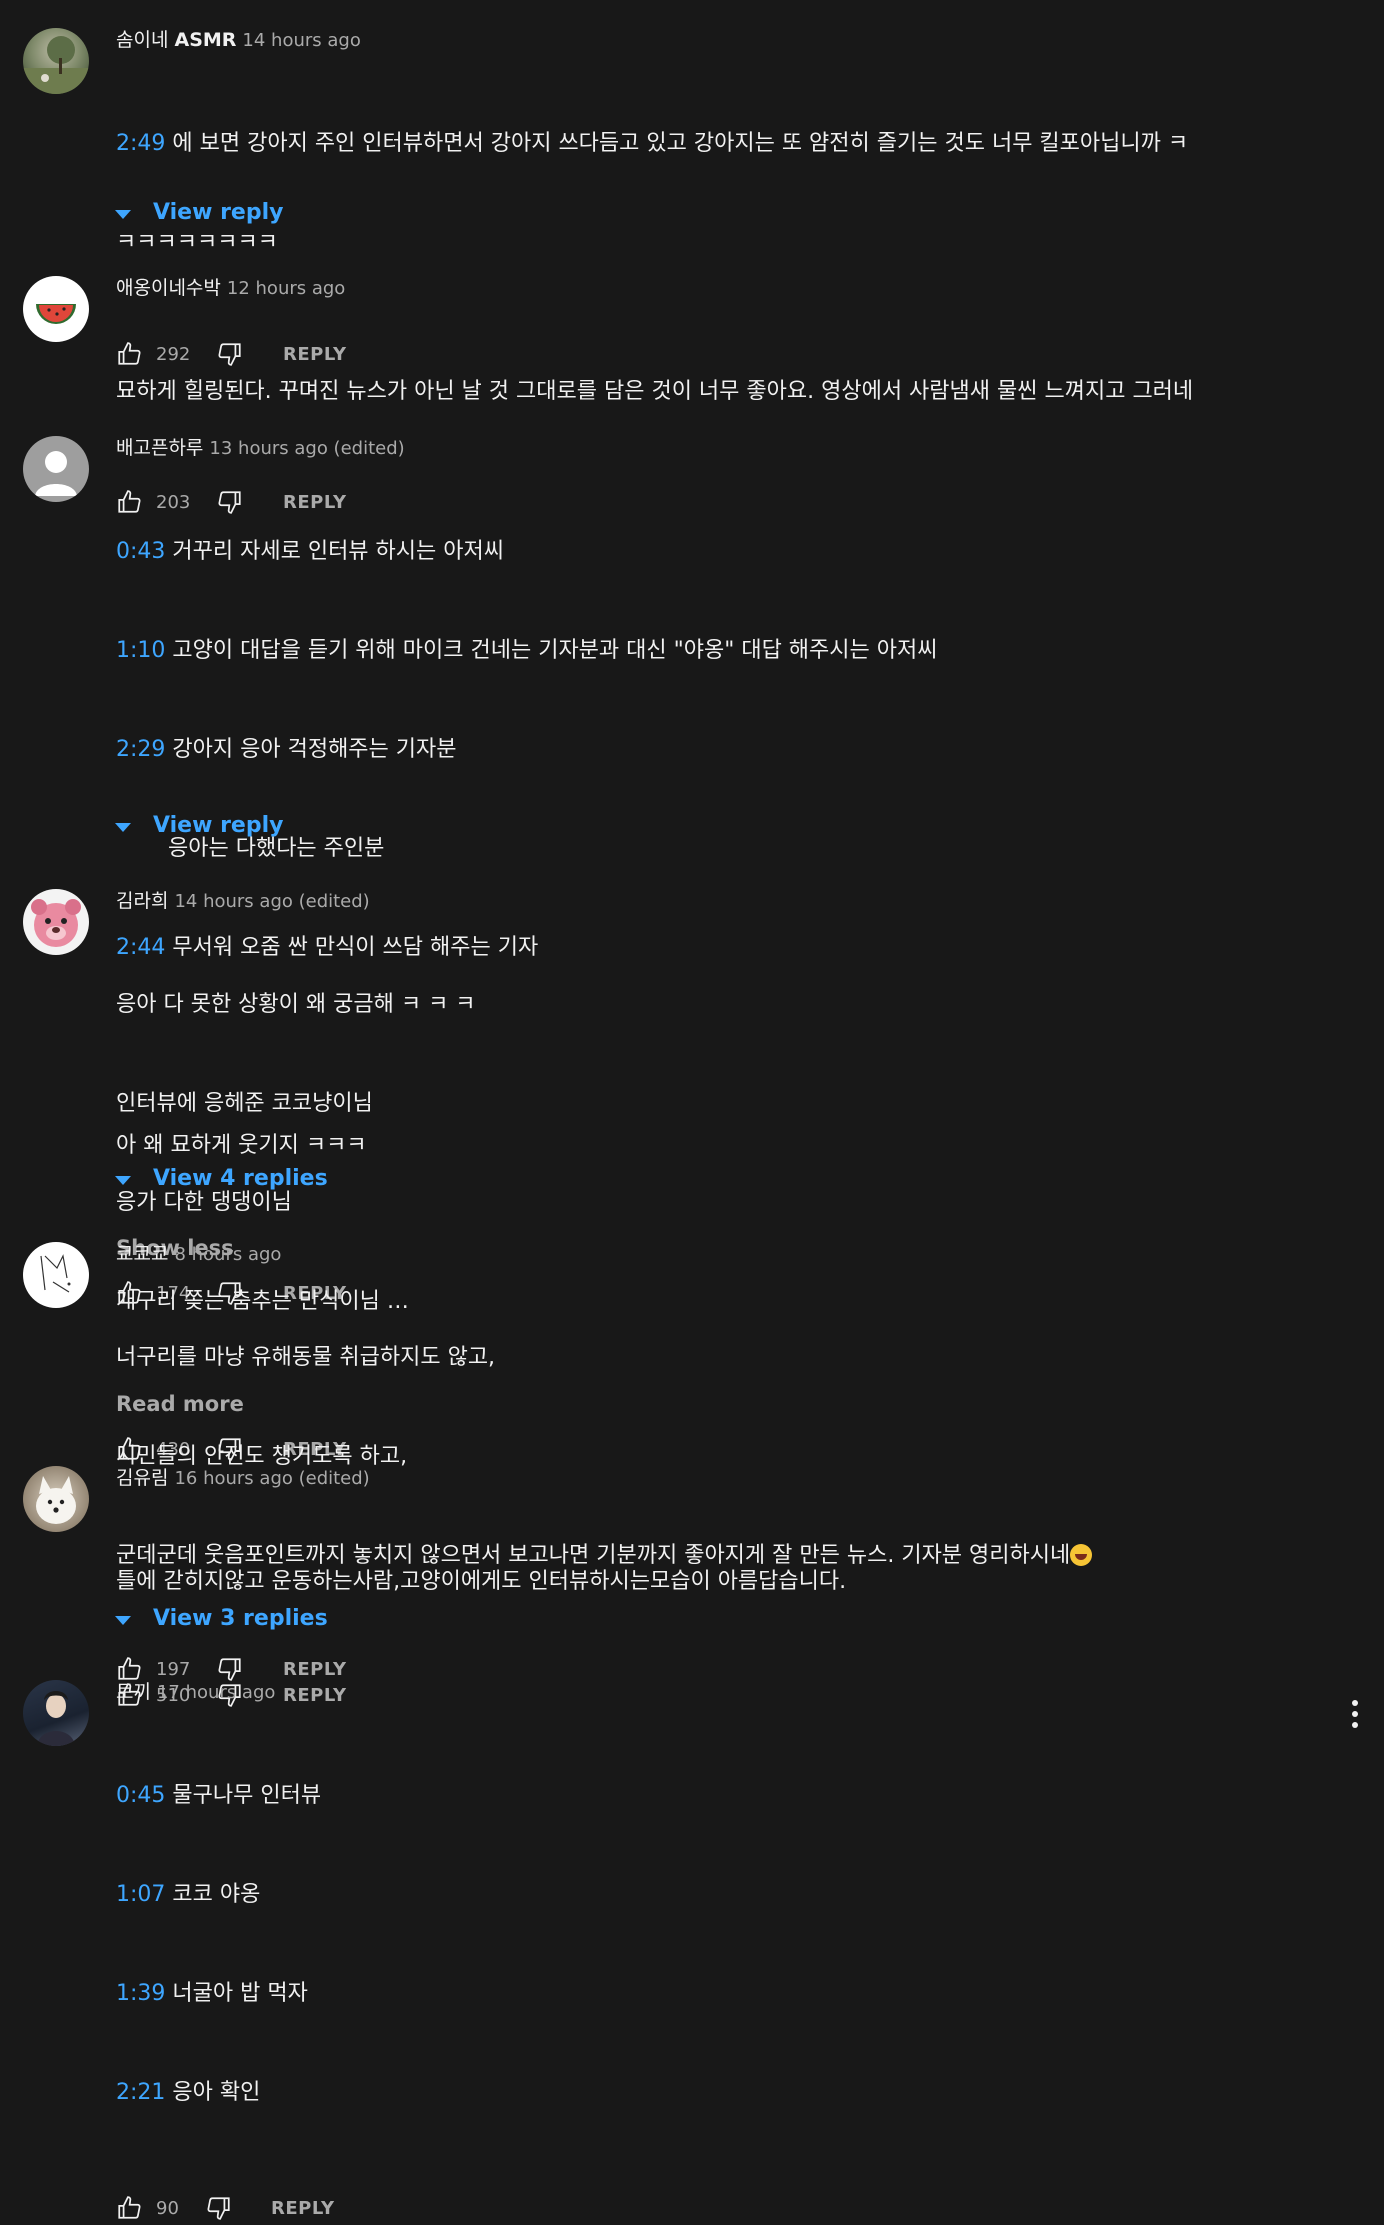  Describe the element at coordinates (188, 1894) in the screenshot. I see `comment-line: 1:07 코코 야옹` at that location.